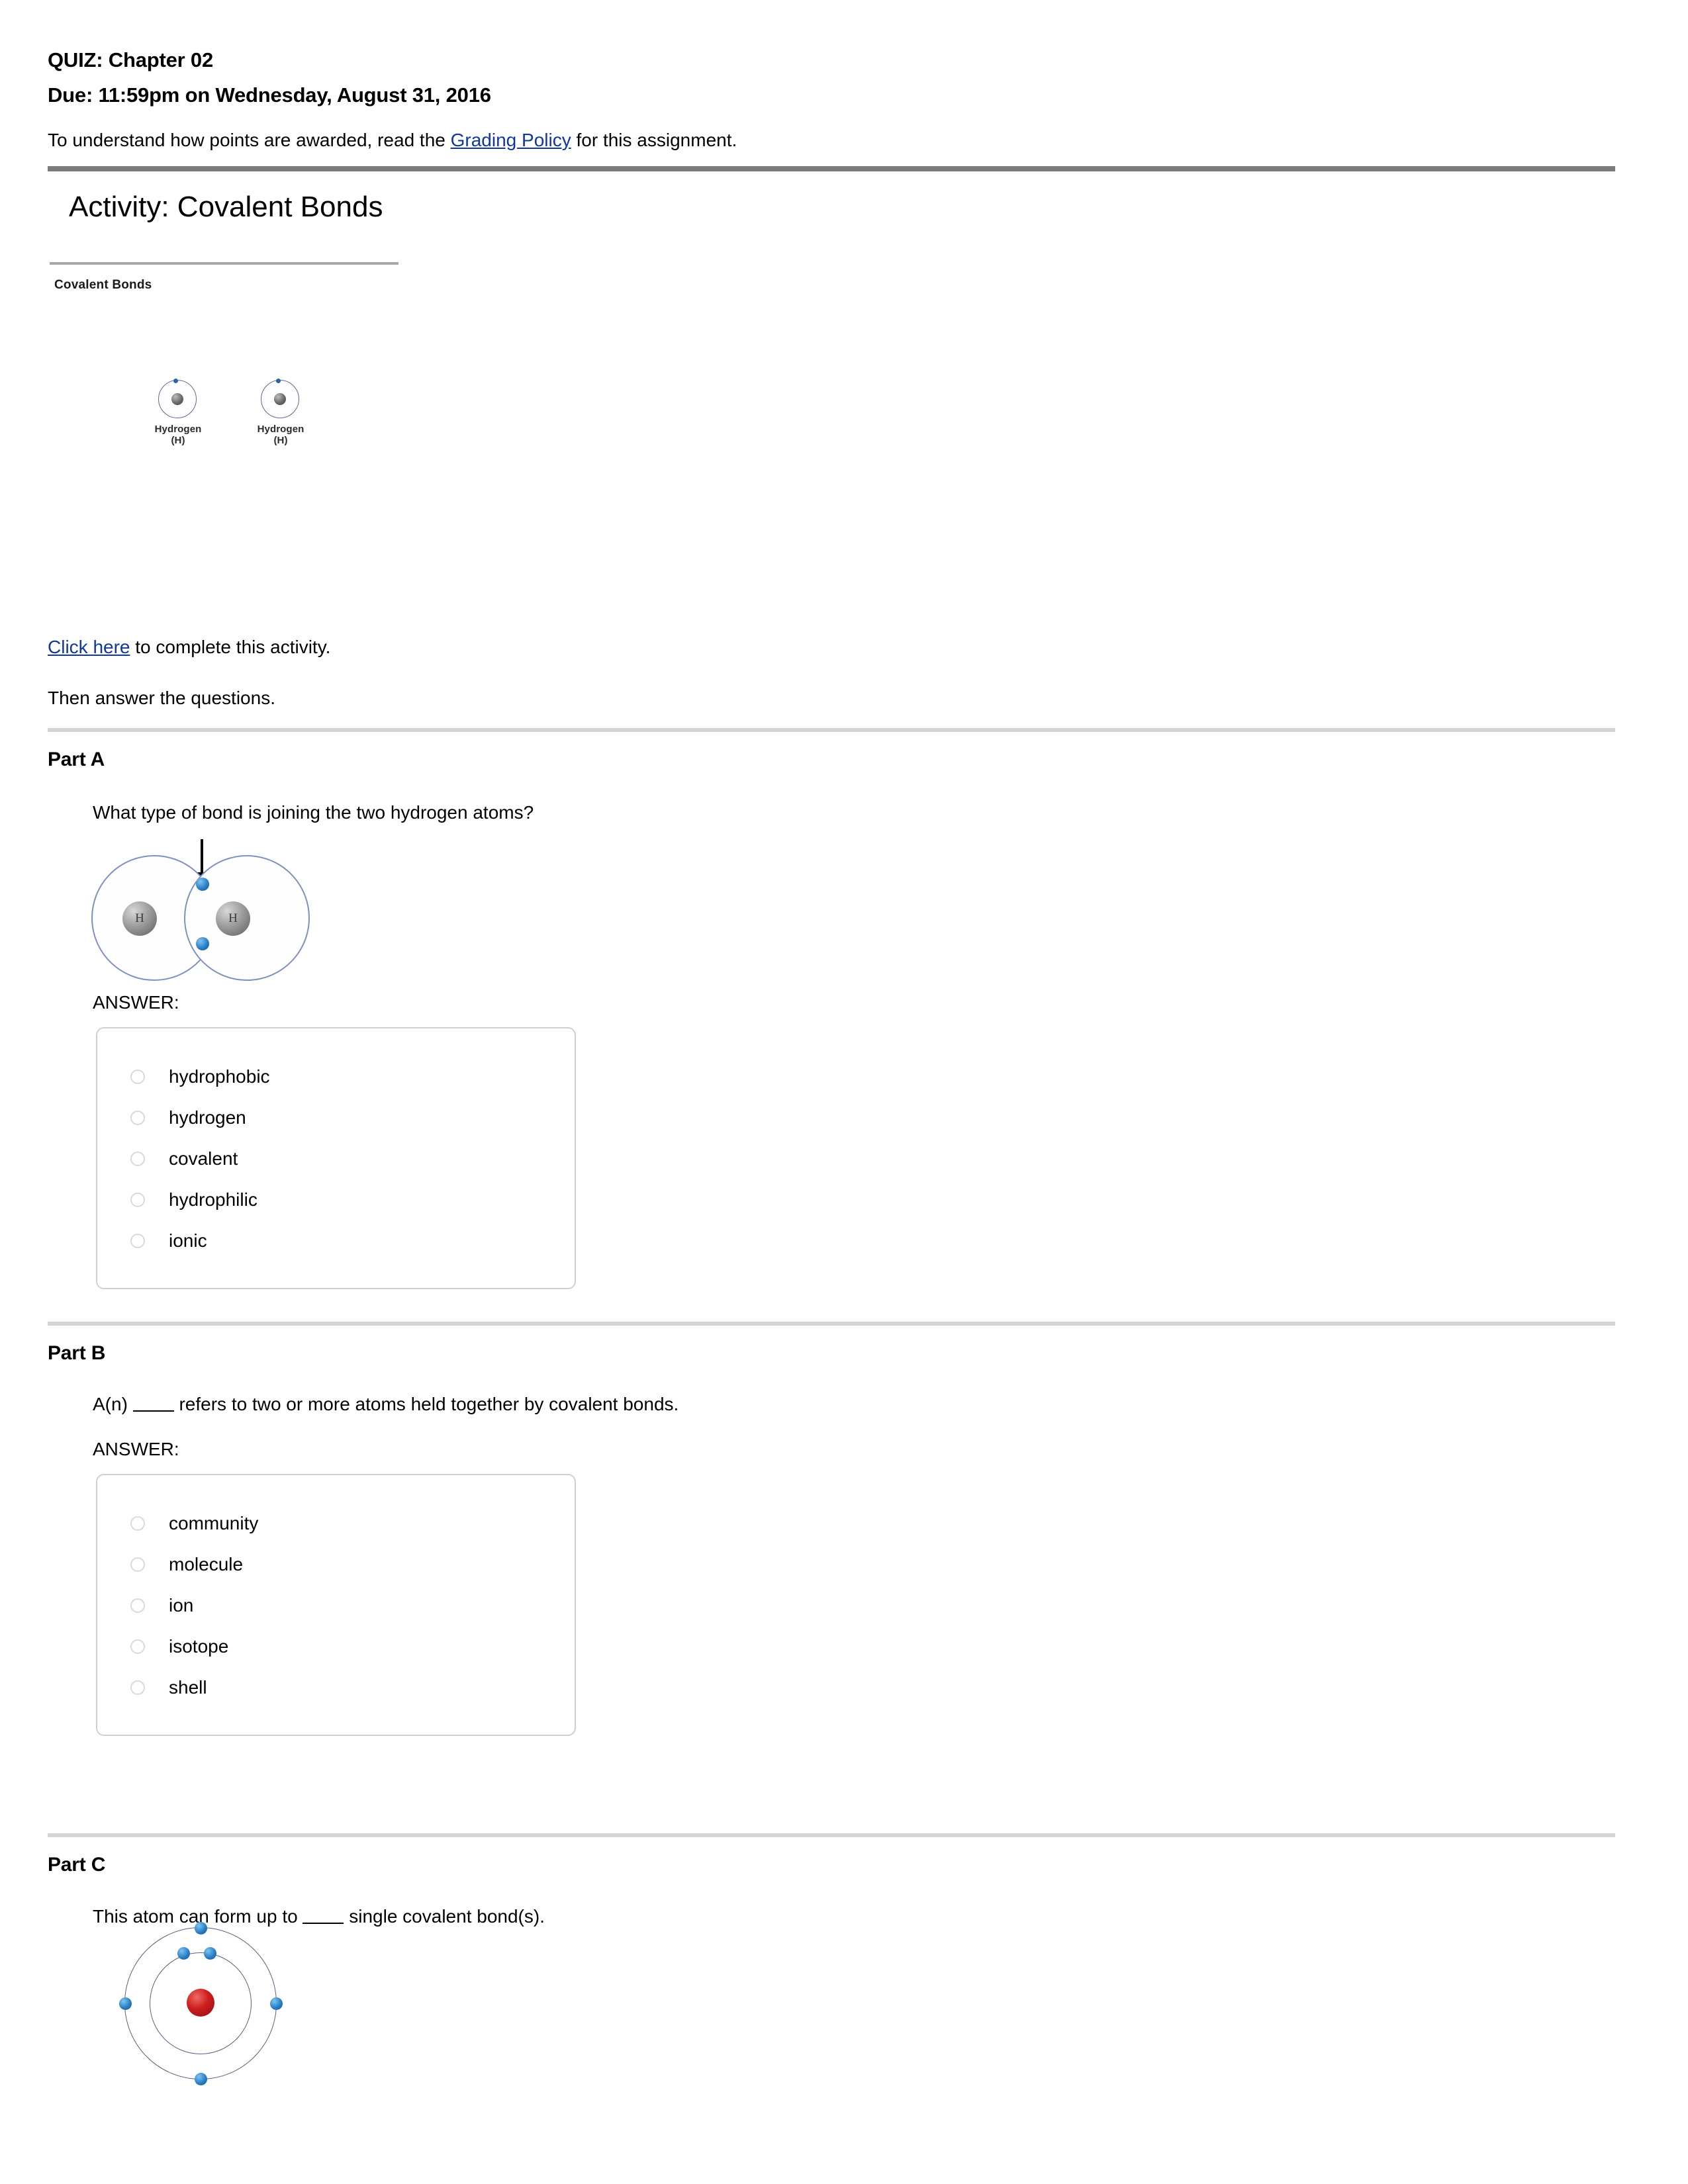 This screenshot has height=2184, width=1688. What do you see at coordinates (136, 1002) in the screenshot?
I see `part-a-answer-label: ANSWER:` at bounding box center [136, 1002].